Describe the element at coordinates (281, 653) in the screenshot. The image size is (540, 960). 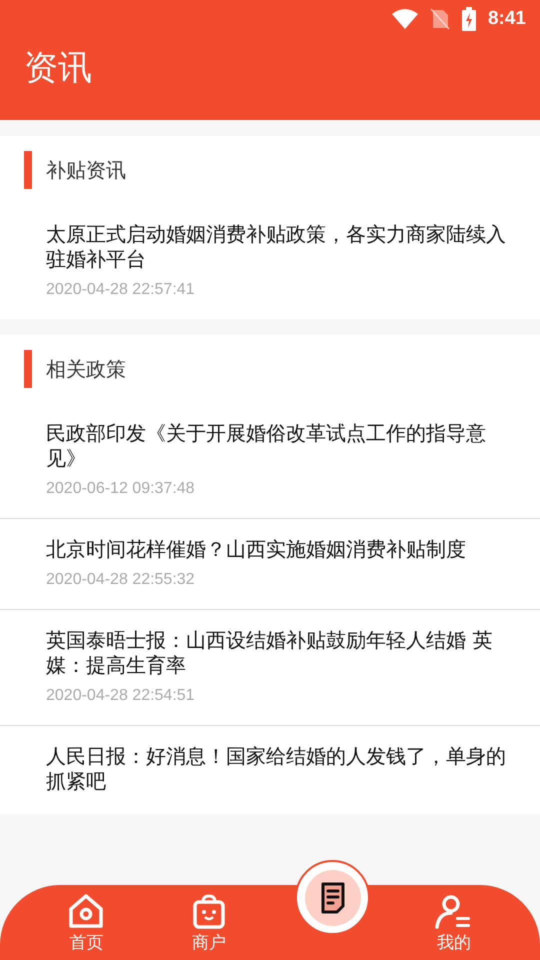
I see `article-title: 英国泰晤士报：山西设结婚补贴鼓励年轻人结婚 英媒：提高生育率` at that location.